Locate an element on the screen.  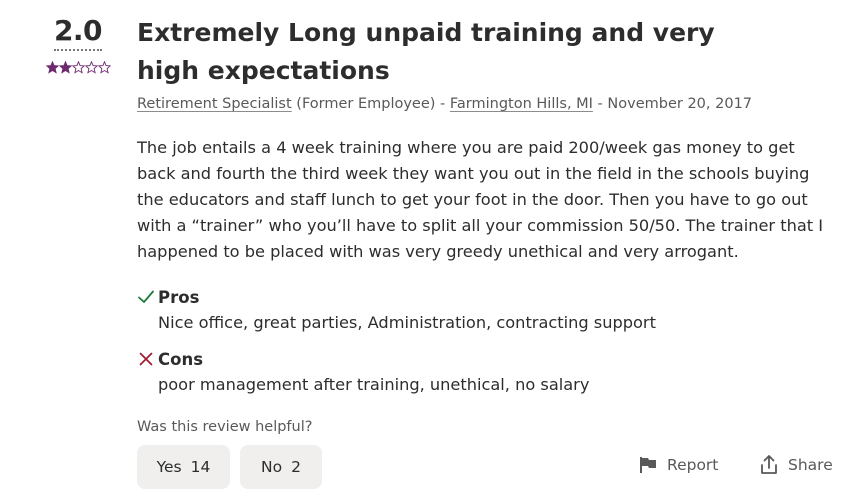
helpful-yes-button: Yes 14 is located at coordinates (183, 467).